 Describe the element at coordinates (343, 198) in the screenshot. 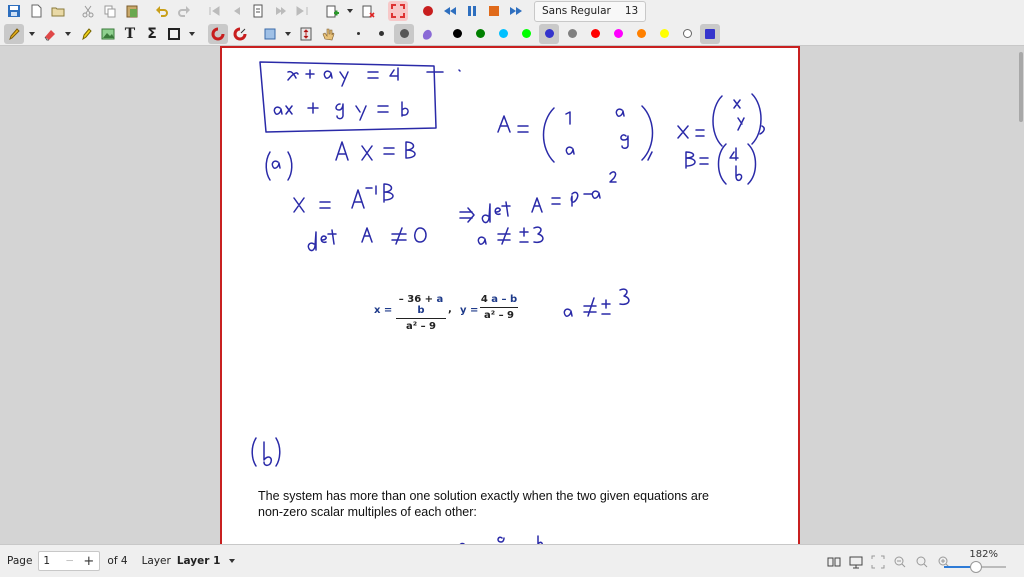

I see `ink-x-ainv-b` at that location.